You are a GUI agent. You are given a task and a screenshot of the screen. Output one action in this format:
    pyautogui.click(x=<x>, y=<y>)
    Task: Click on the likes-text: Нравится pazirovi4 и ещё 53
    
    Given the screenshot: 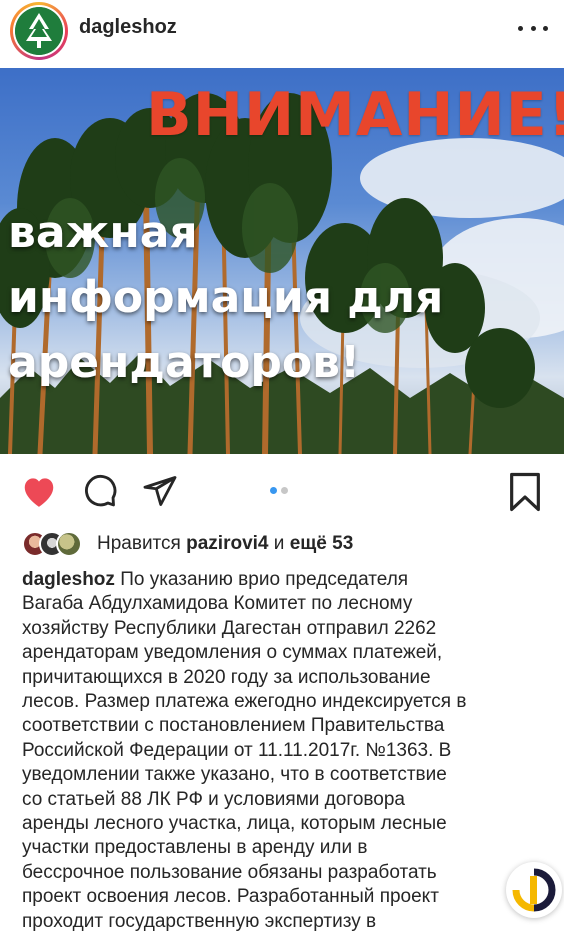 What is the action you would take?
    pyautogui.click(x=225, y=544)
    